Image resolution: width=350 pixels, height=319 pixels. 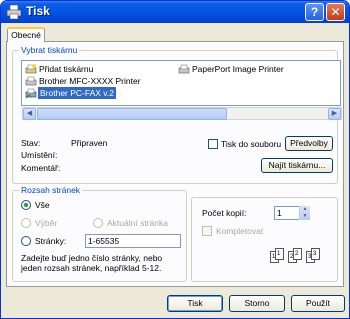 I want to click on title-bar: Tisk ? ✕, so click(x=175, y=12).